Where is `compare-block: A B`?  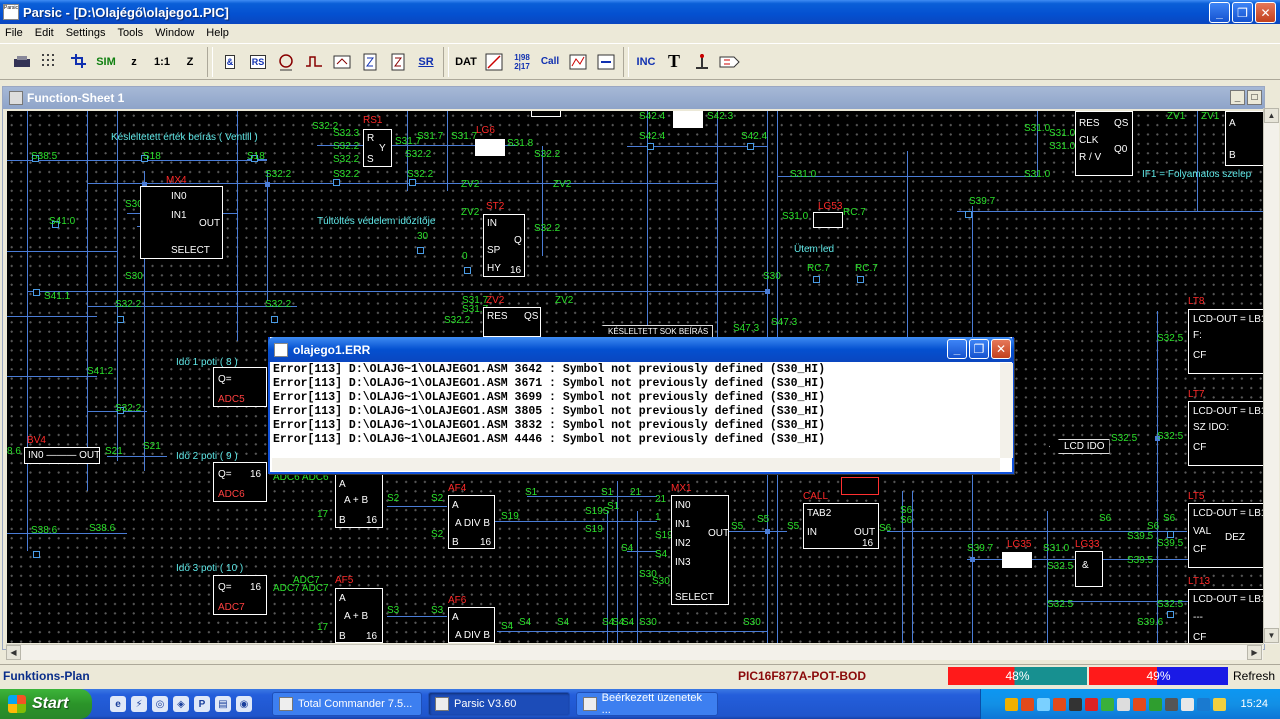 compare-block: A B is located at coordinates (1244, 138).